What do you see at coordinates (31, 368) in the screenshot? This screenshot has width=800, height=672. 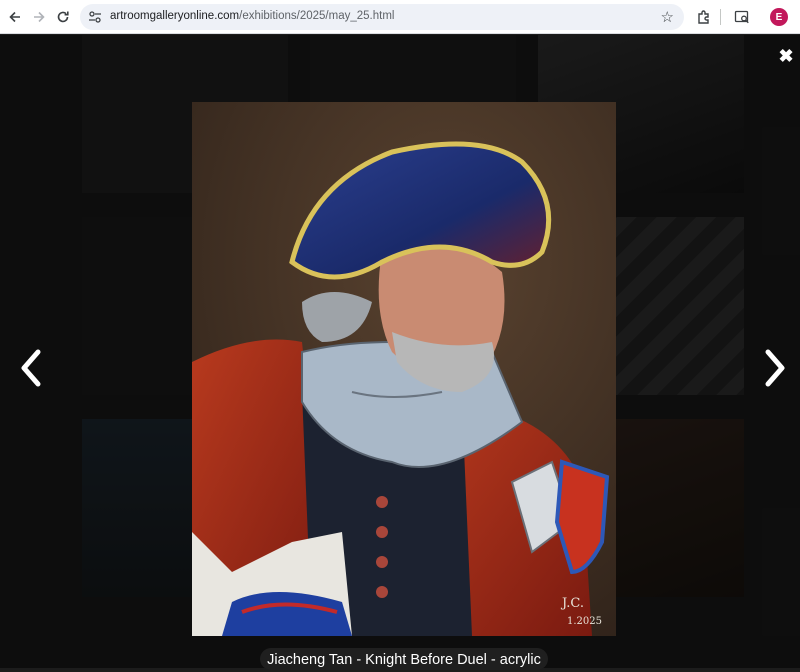 I see `chevron-left-icon` at bounding box center [31, 368].